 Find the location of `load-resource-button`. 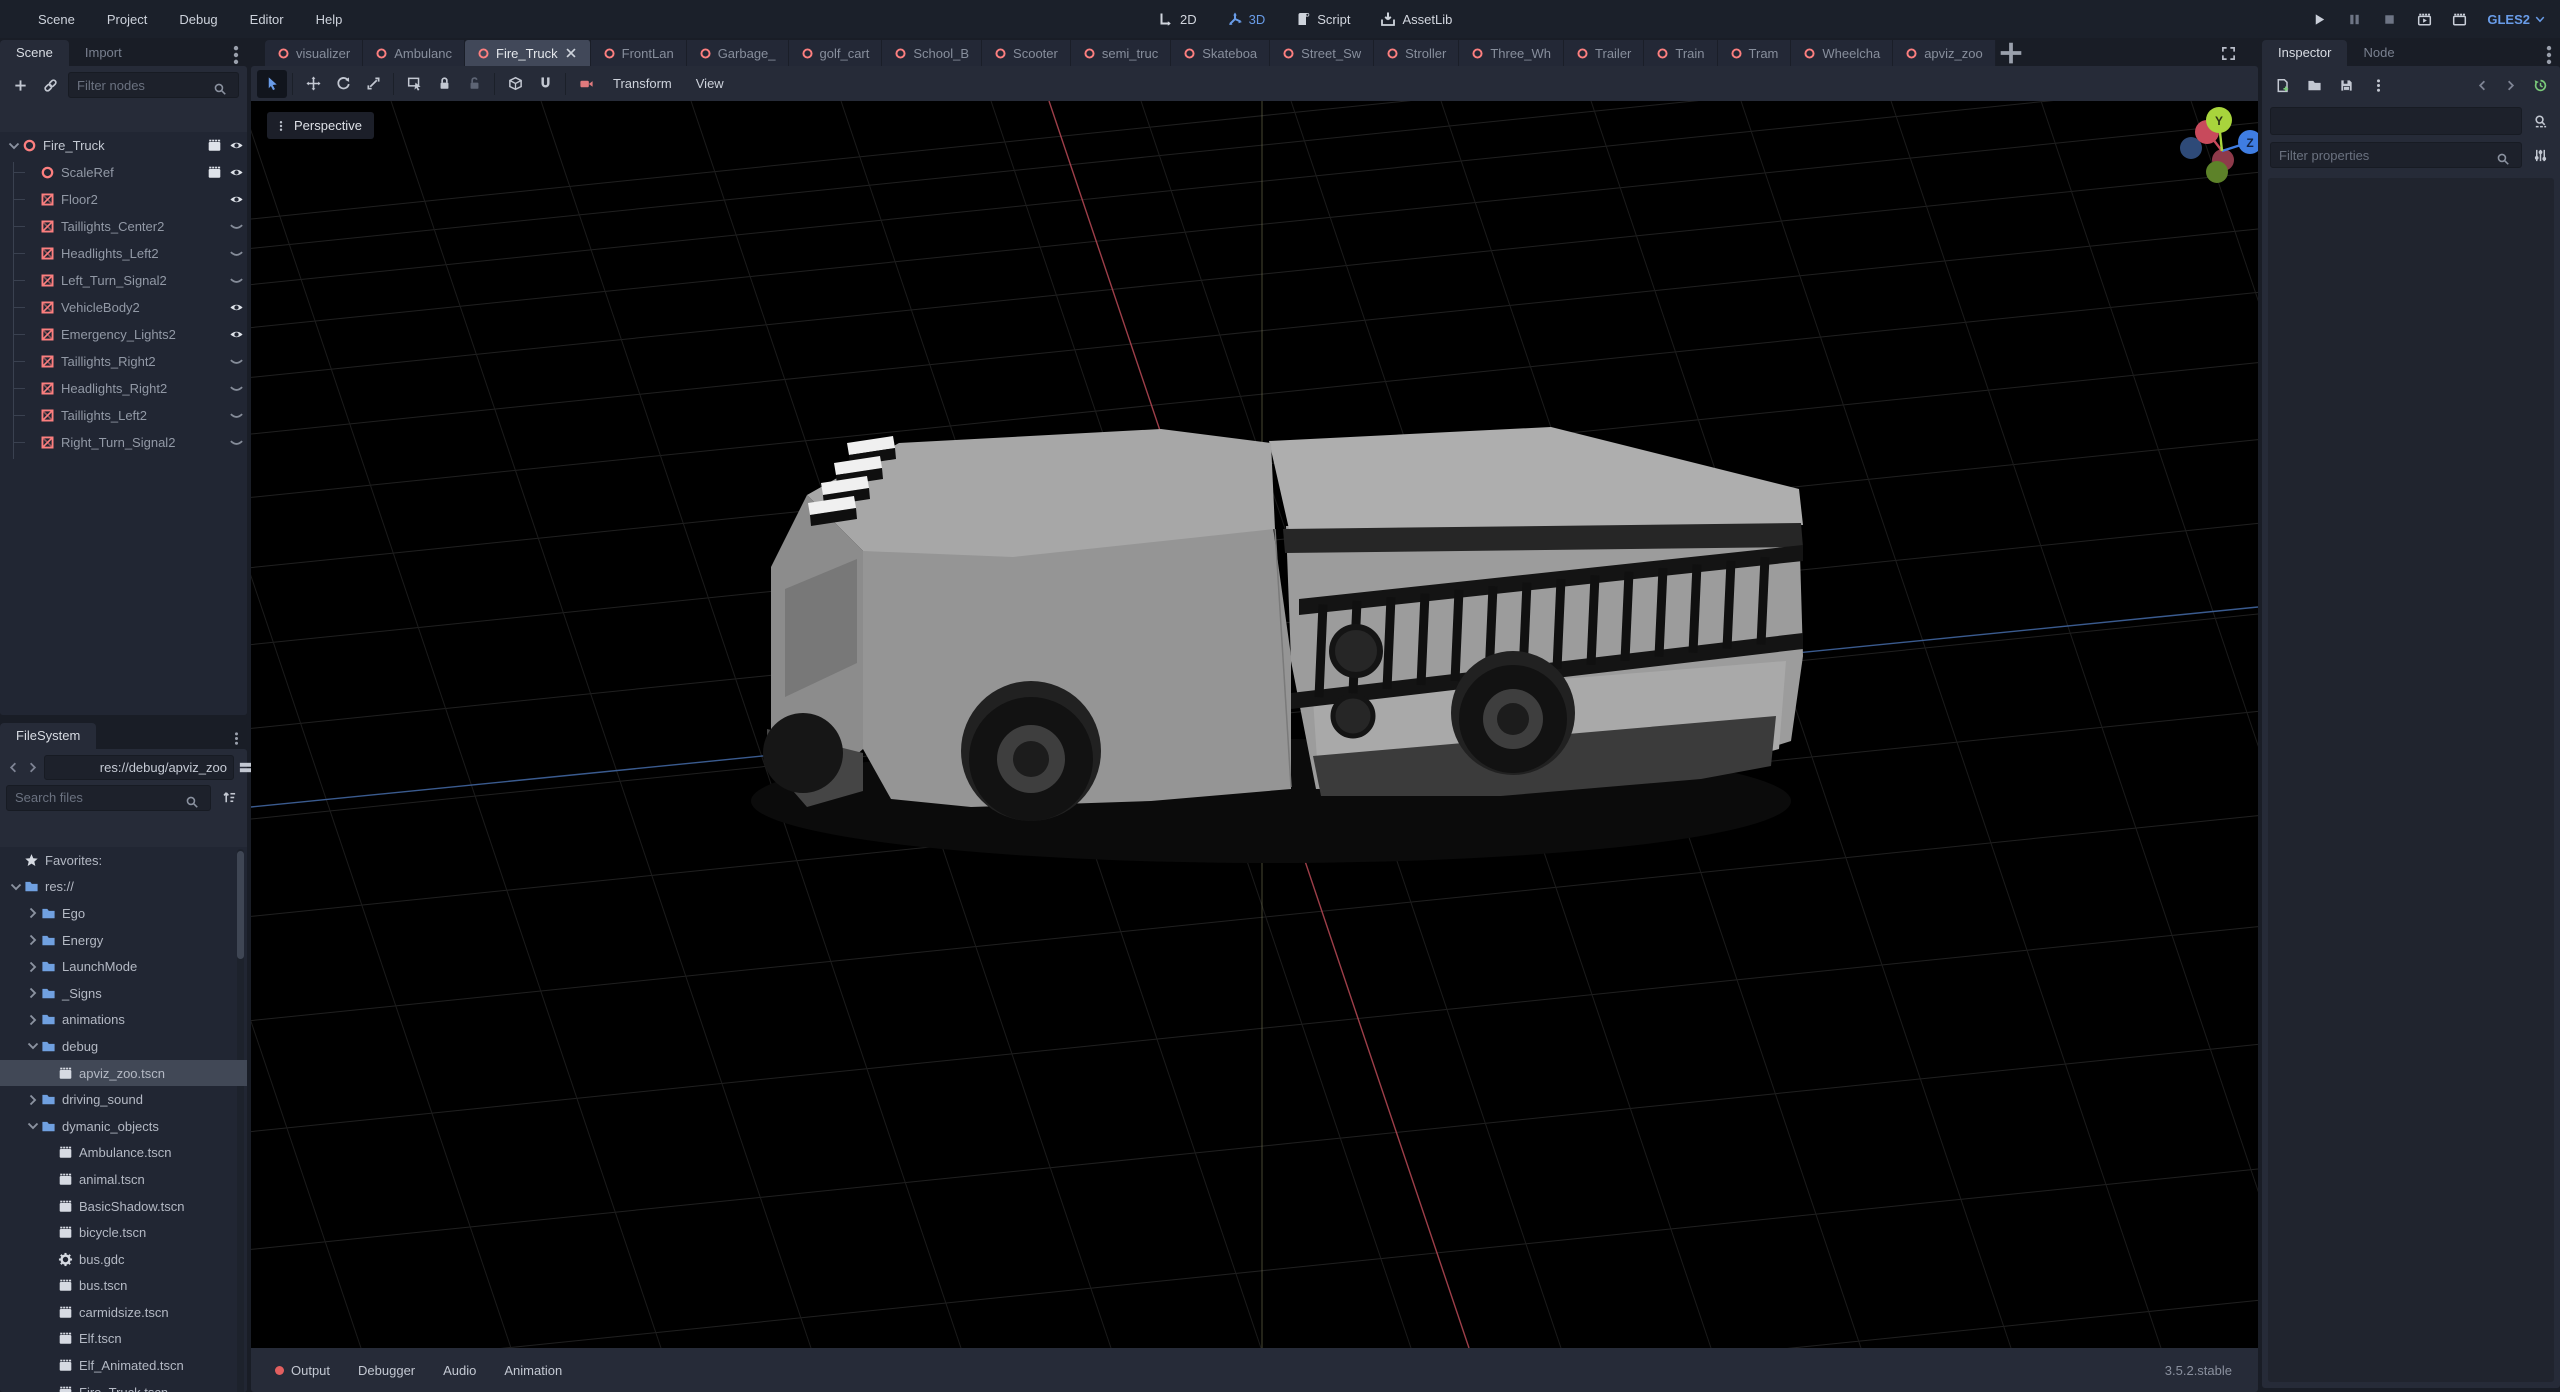

load-resource-button is located at coordinates (2314, 85).